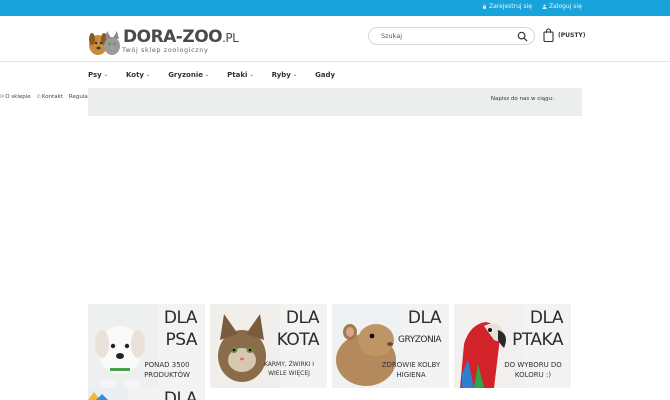  I want to click on main-nav: Psy ⌄ Koty ⌄ Gryzonie ⌄ Ptaki ⌄ Ryby ⌄ Gady, so click(220, 75).